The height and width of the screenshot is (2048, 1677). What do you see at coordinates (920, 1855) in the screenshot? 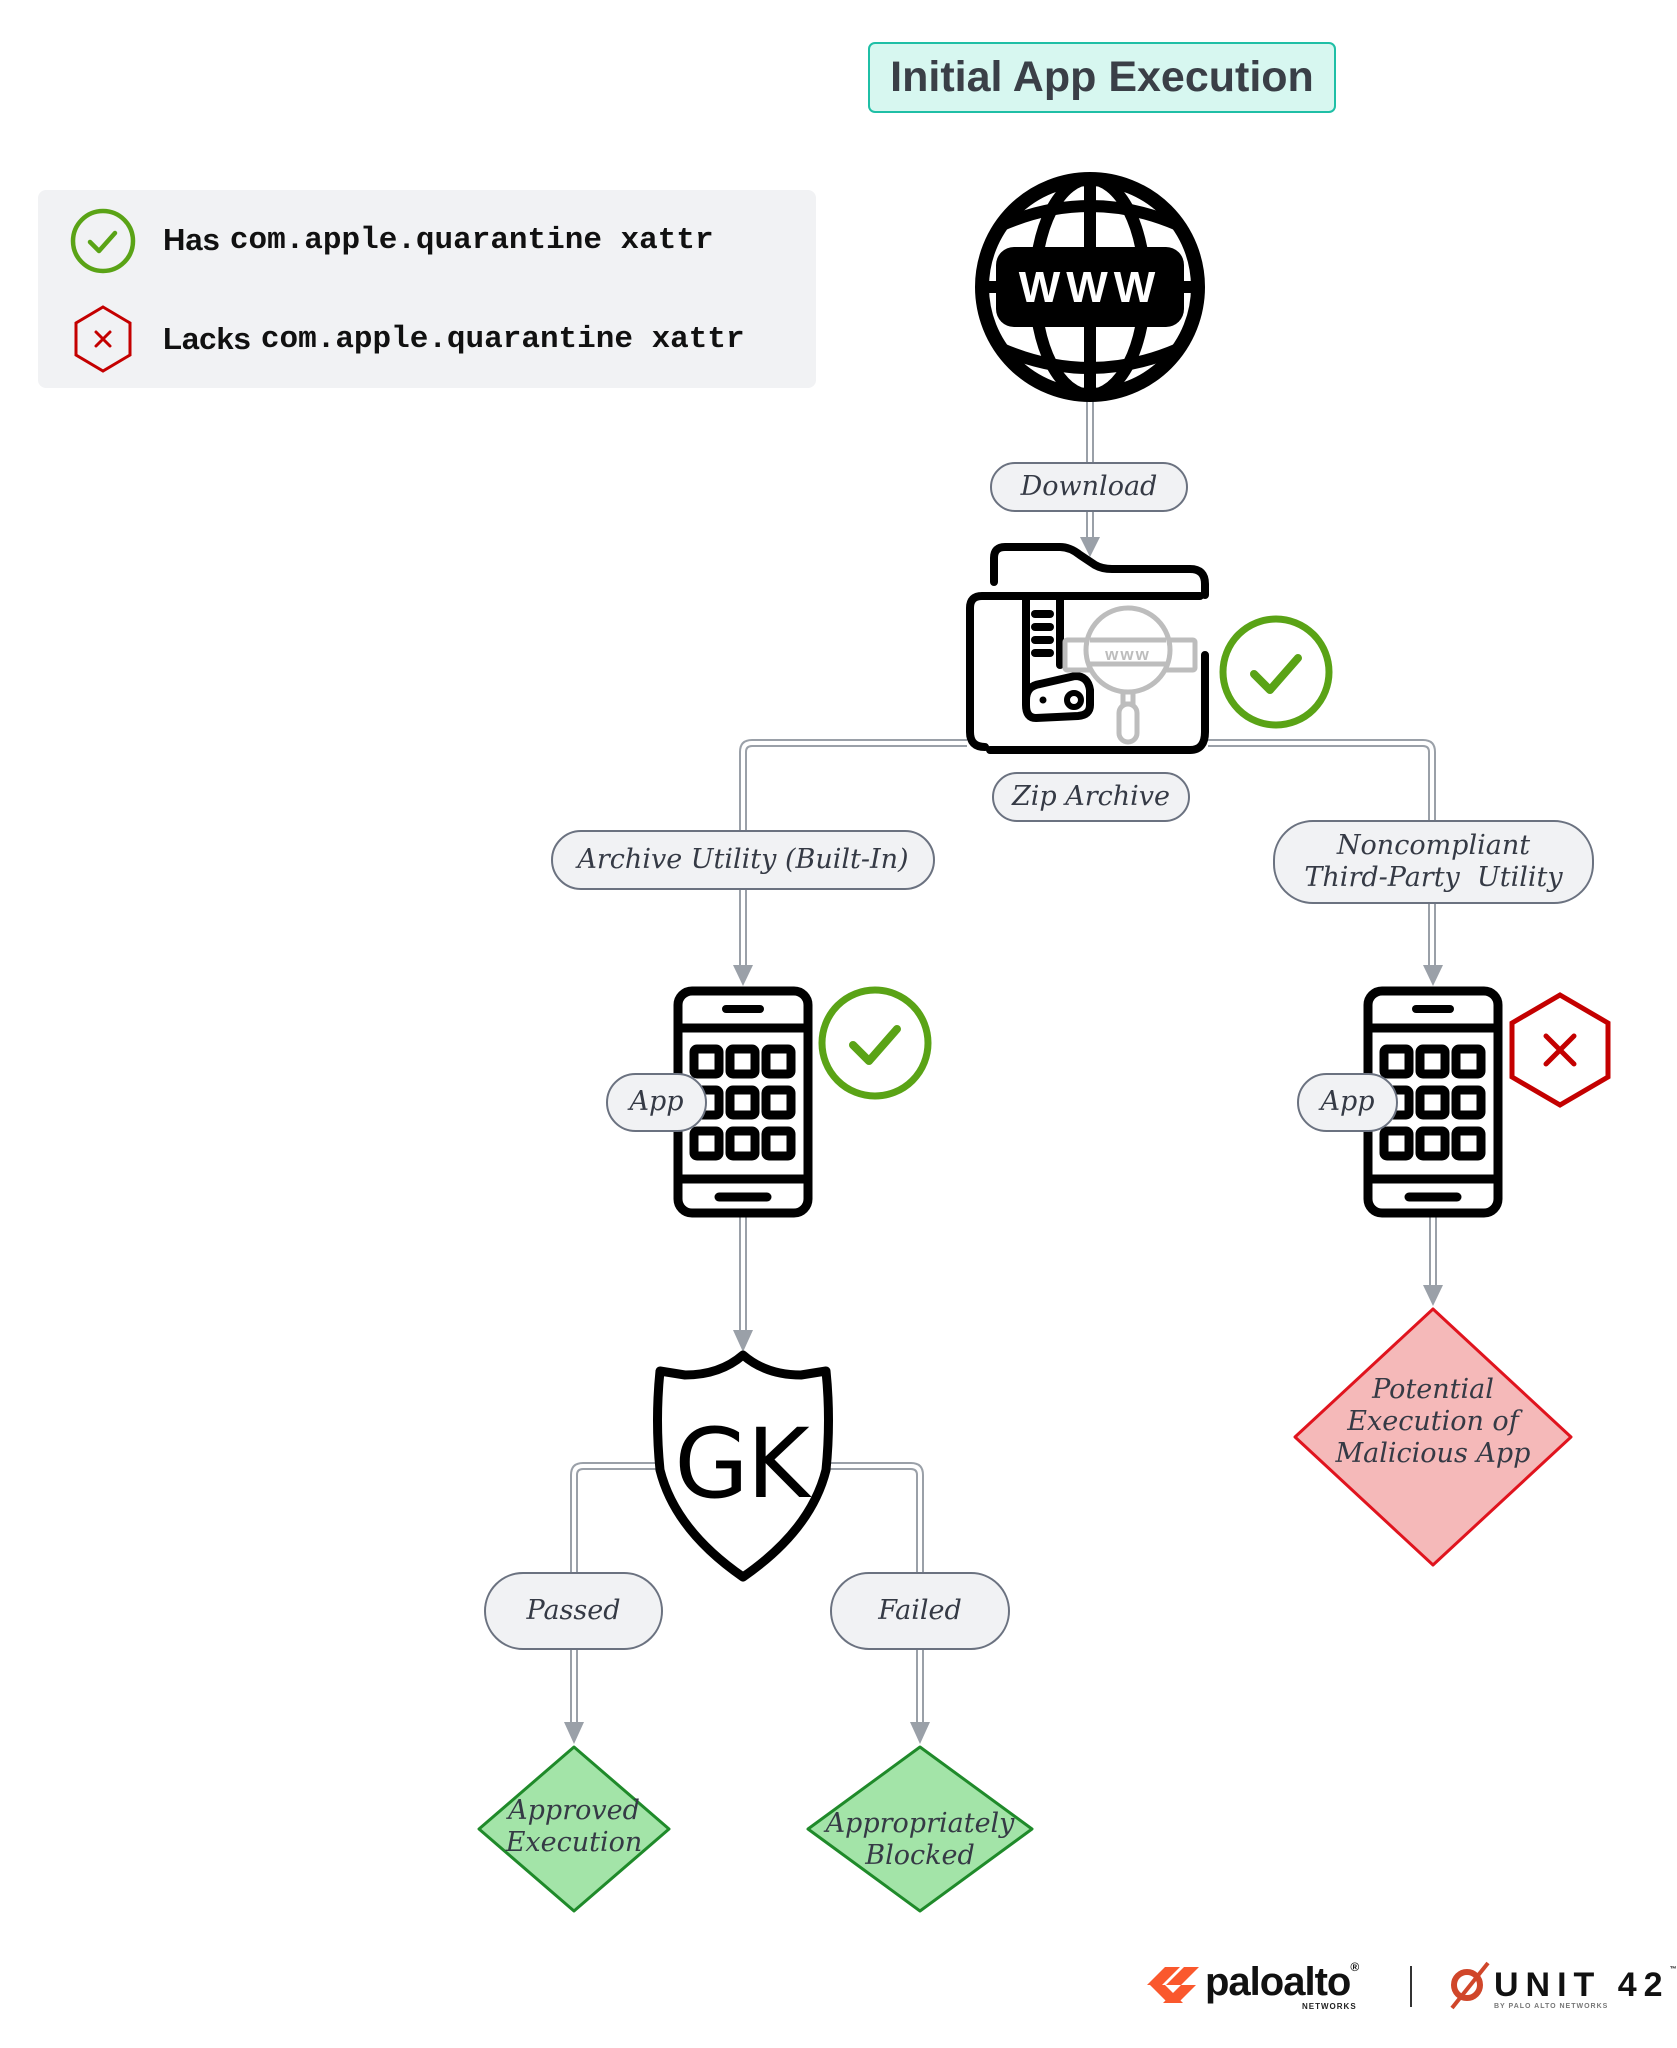
I see `outcome-blocked-line2: Blocked` at bounding box center [920, 1855].